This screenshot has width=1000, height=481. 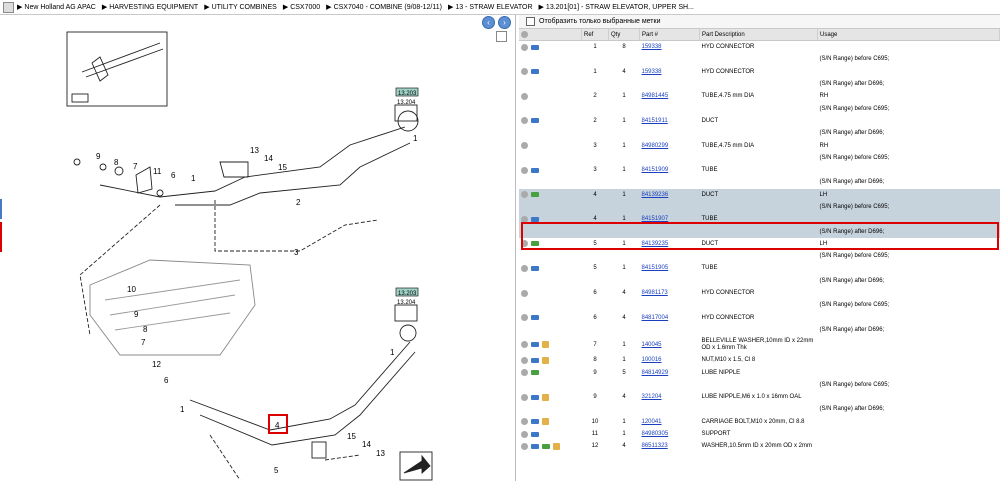 I want to click on callout-label: 11, so click(x=157, y=171).